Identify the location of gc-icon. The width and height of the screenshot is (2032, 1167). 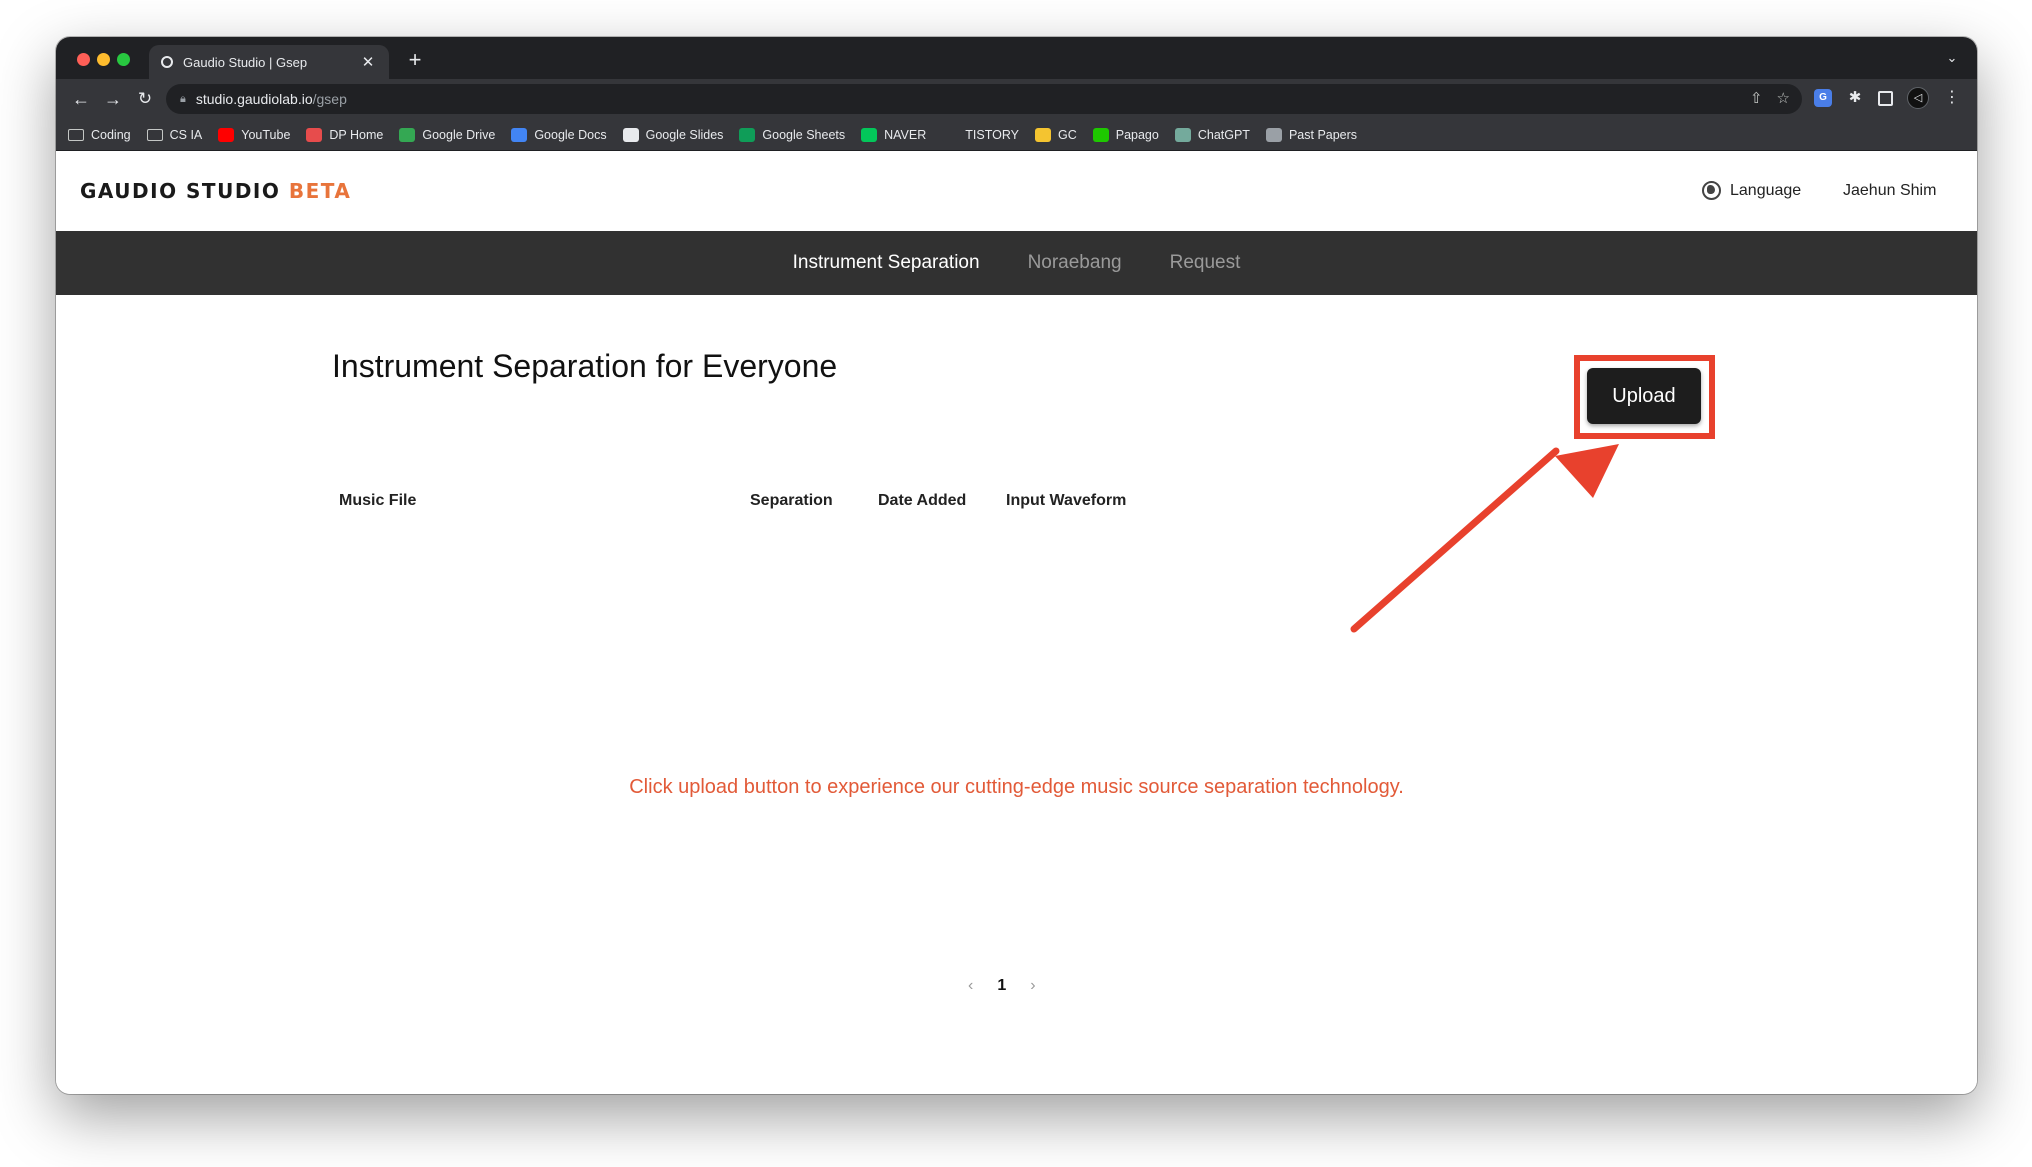
(1042, 134).